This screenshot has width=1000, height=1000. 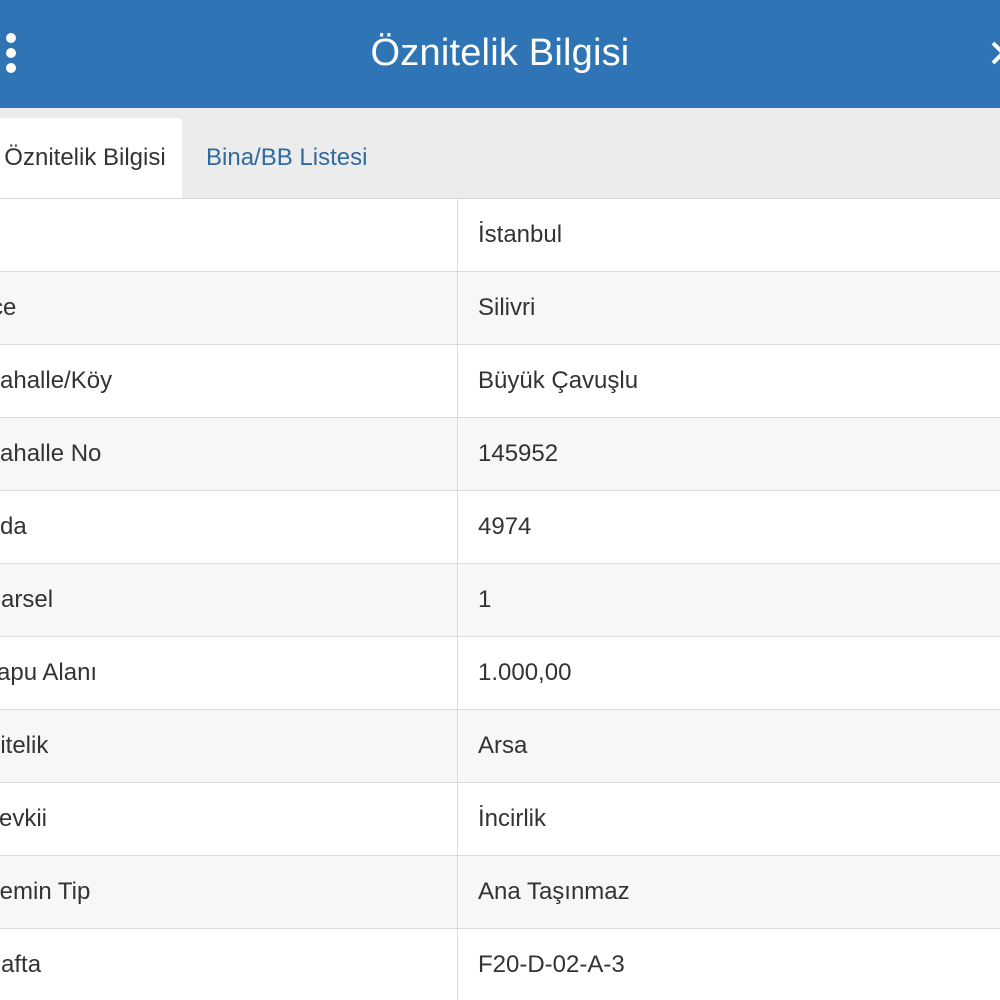 I want to click on row-label: Mevkii, so click(x=229, y=819).